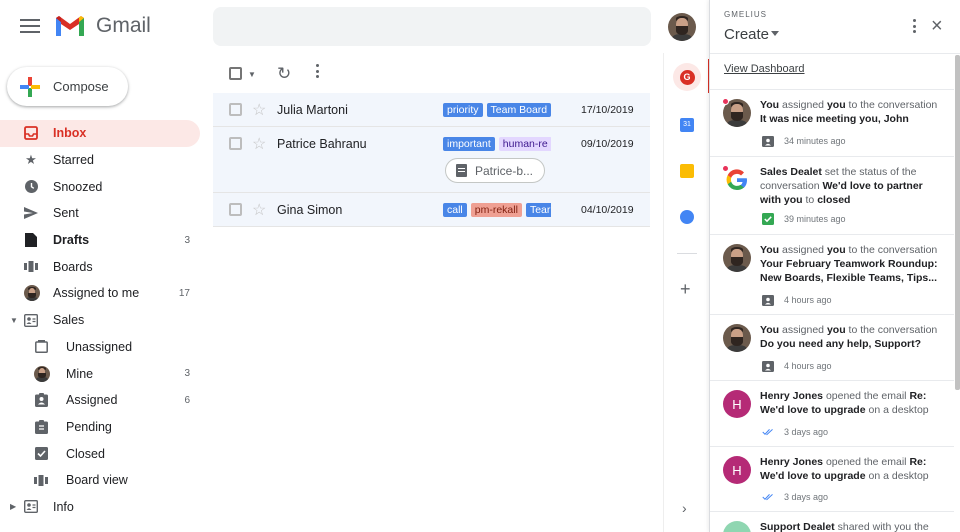 The image size is (960, 532). Describe the element at coordinates (768, 432) in the screenshot. I see `double-check-icon` at that location.